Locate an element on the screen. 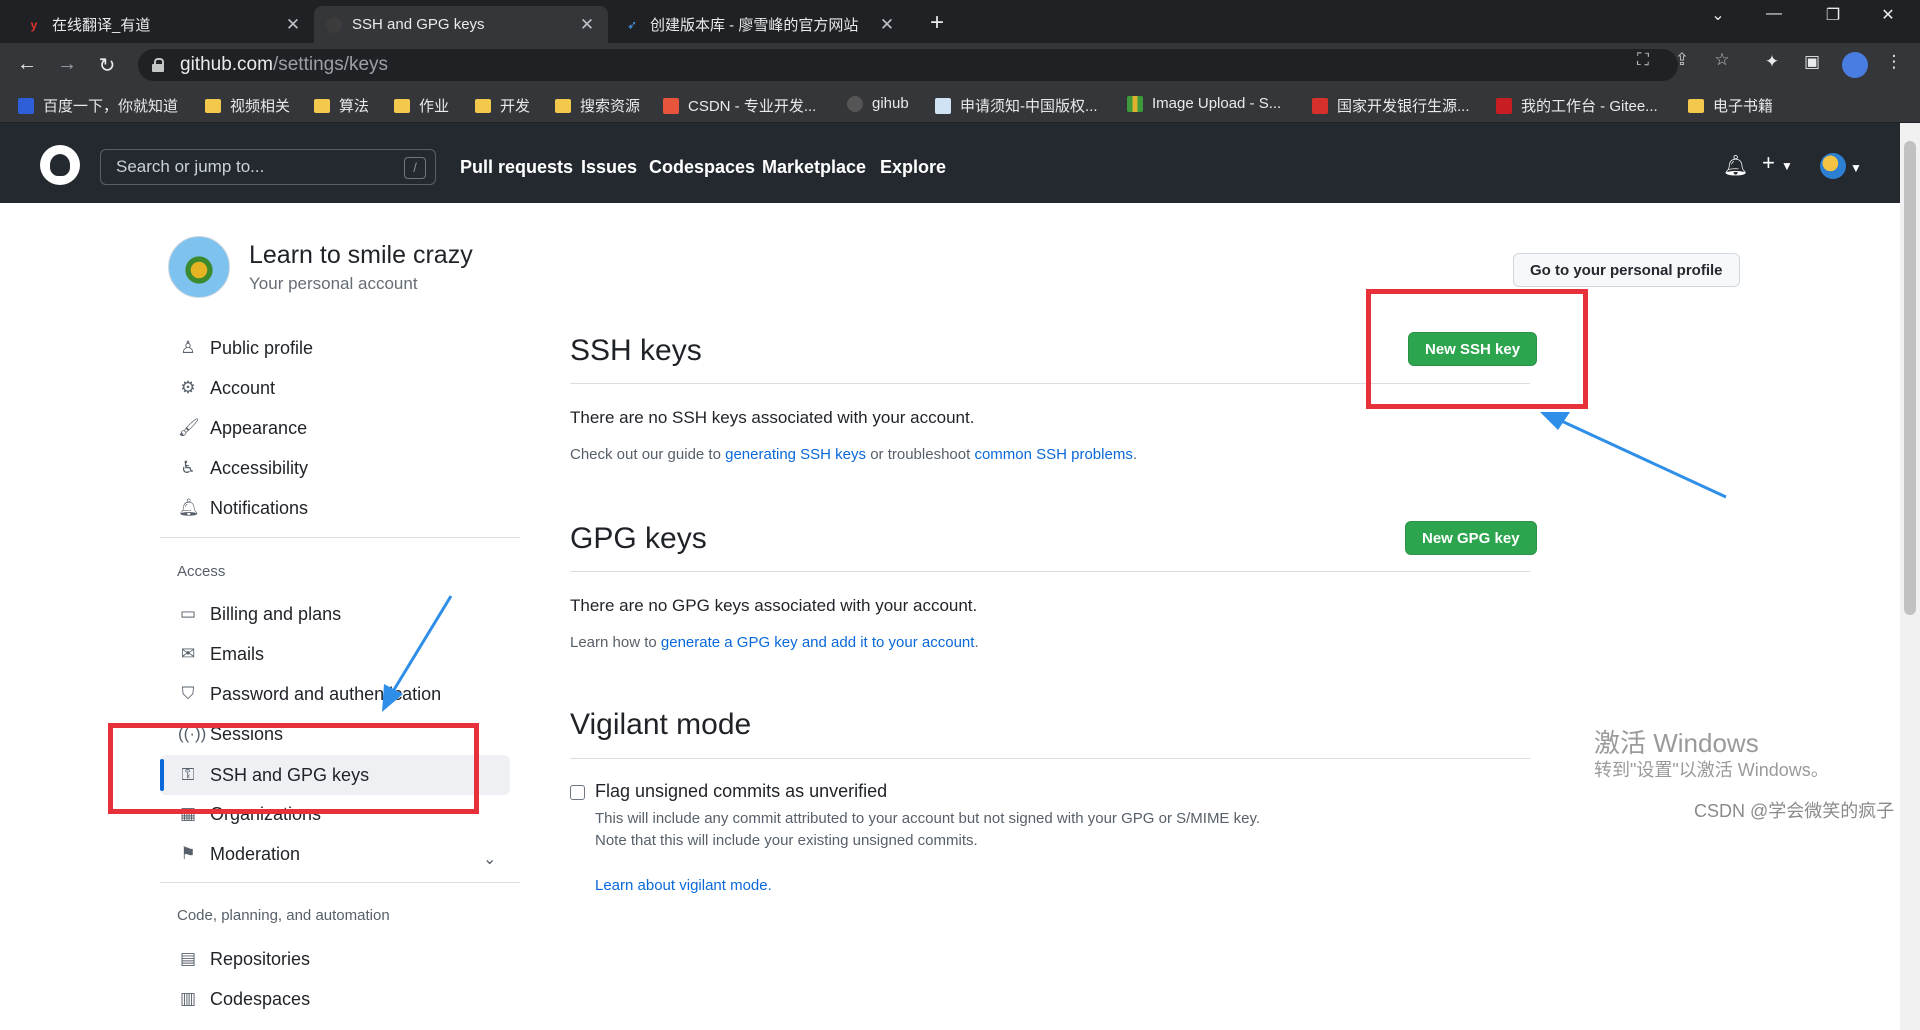 The width and height of the screenshot is (1920, 1030). bookmark-item: 百度一下，你就知道 is located at coordinates (98, 105).